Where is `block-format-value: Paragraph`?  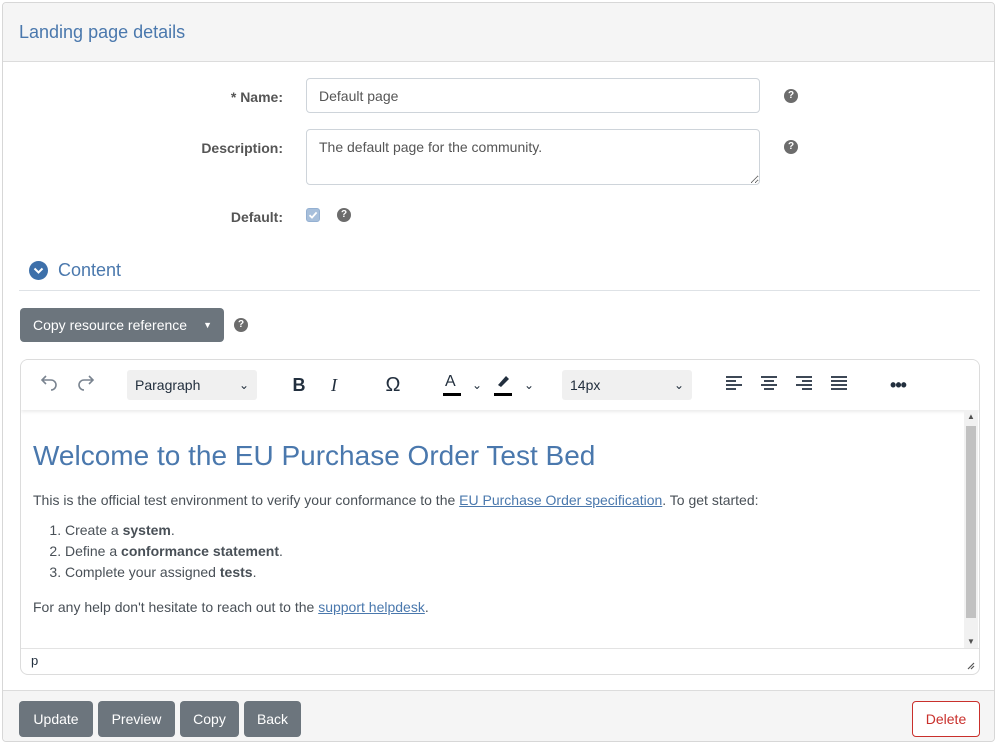
block-format-value: Paragraph is located at coordinates (168, 385).